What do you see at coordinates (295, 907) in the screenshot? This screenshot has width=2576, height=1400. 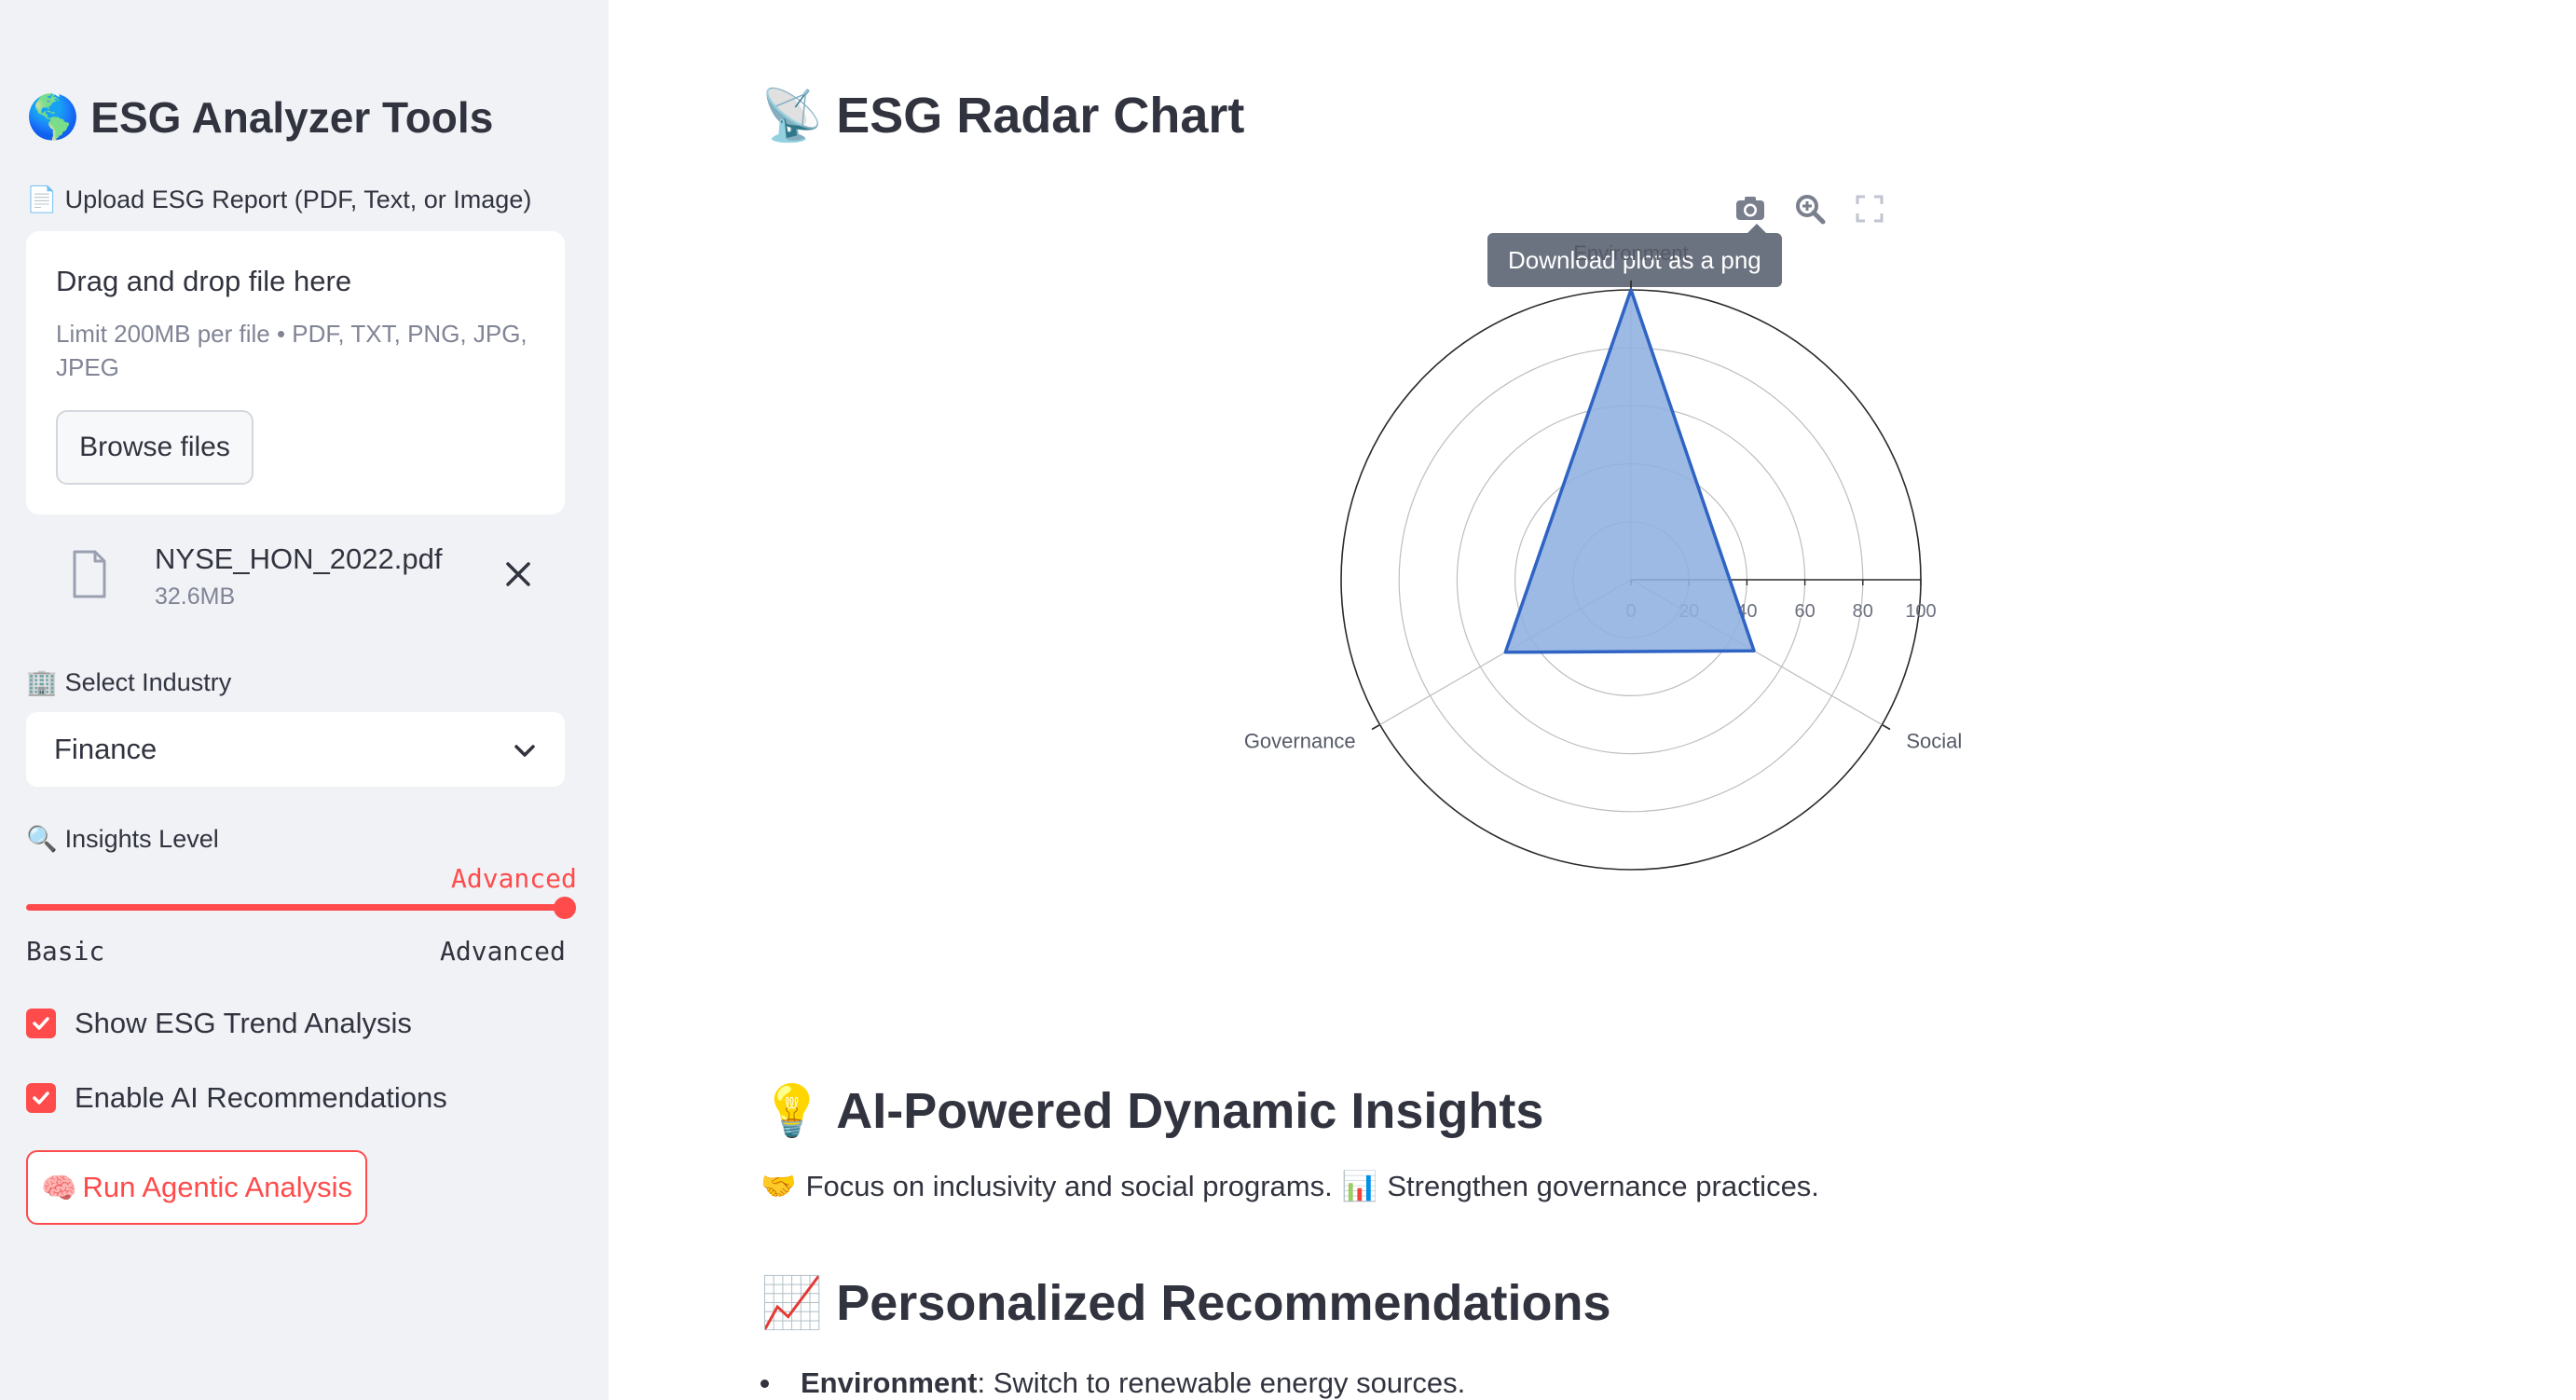 I see `insights-slider-track` at bounding box center [295, 907].